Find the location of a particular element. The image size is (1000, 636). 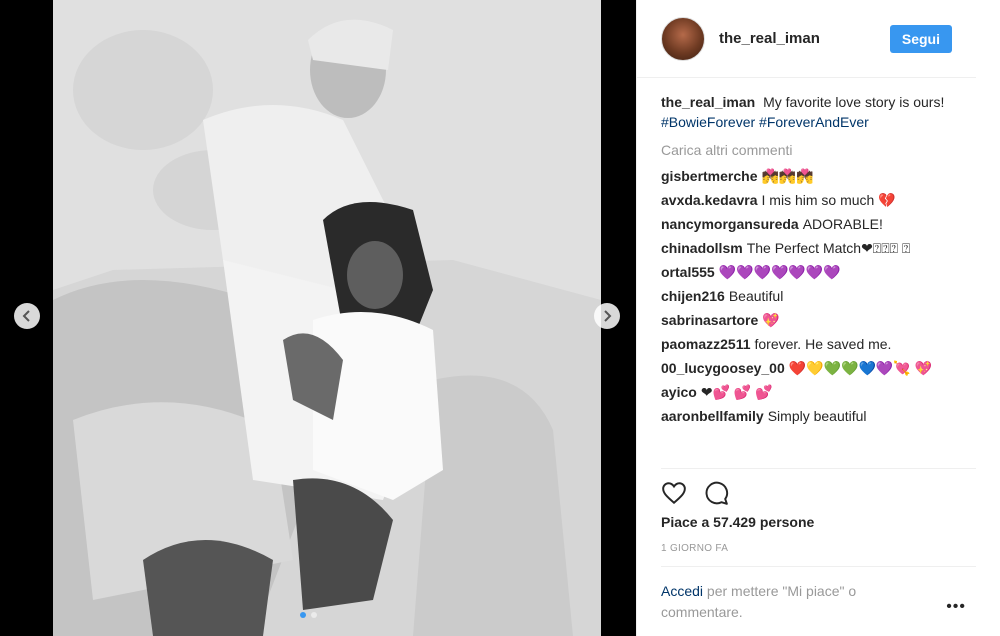

comment-text: forever. He saved me. is located at coordinates (823, 344).